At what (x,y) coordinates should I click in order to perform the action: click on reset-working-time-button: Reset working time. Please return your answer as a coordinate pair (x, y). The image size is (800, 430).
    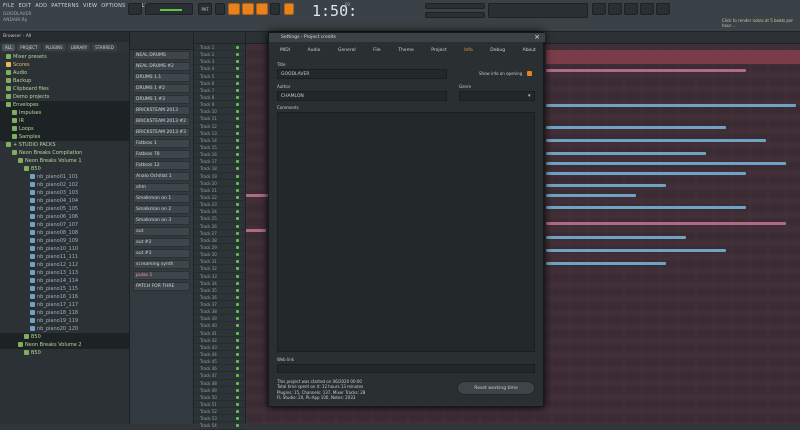
    Looking at the image, I should click on (496, 388).